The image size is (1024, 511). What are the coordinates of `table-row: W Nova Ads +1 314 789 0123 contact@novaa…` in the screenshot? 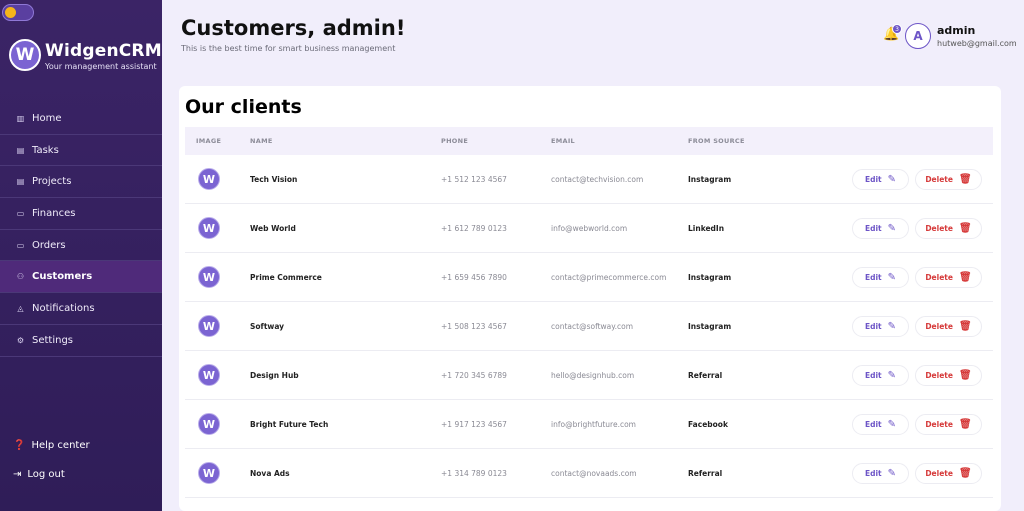 It's located at (589, 473).